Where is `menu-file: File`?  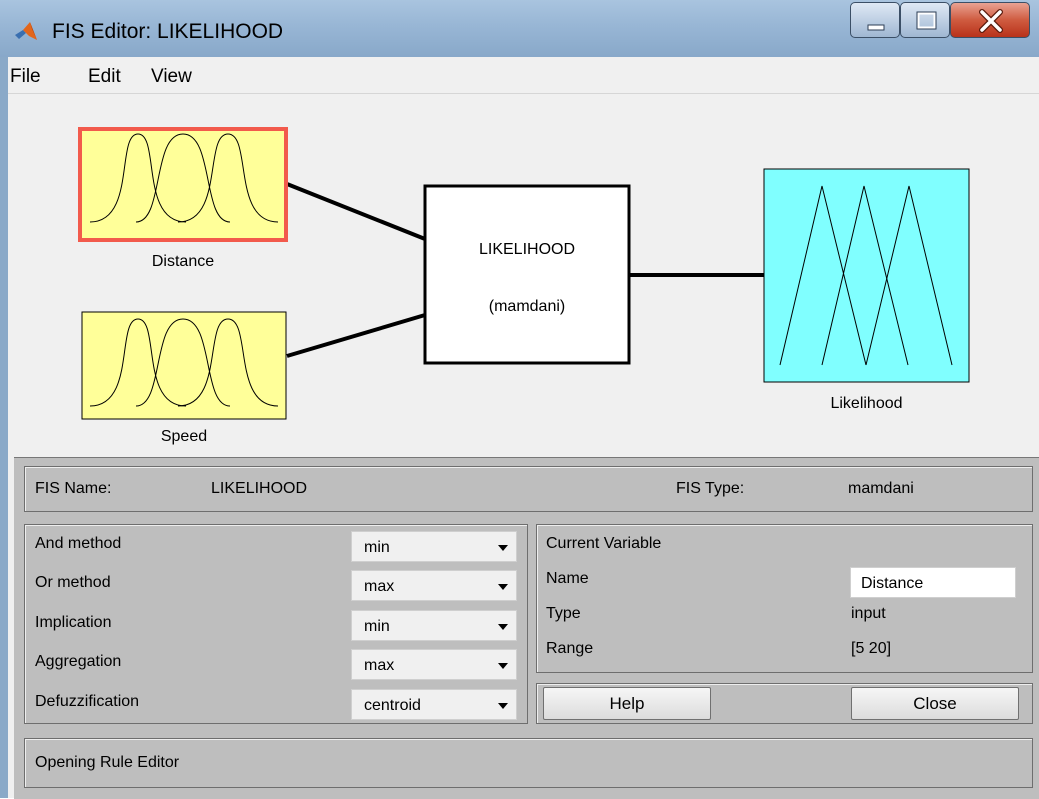 menu-file: File is located at coordinates (25, 77).